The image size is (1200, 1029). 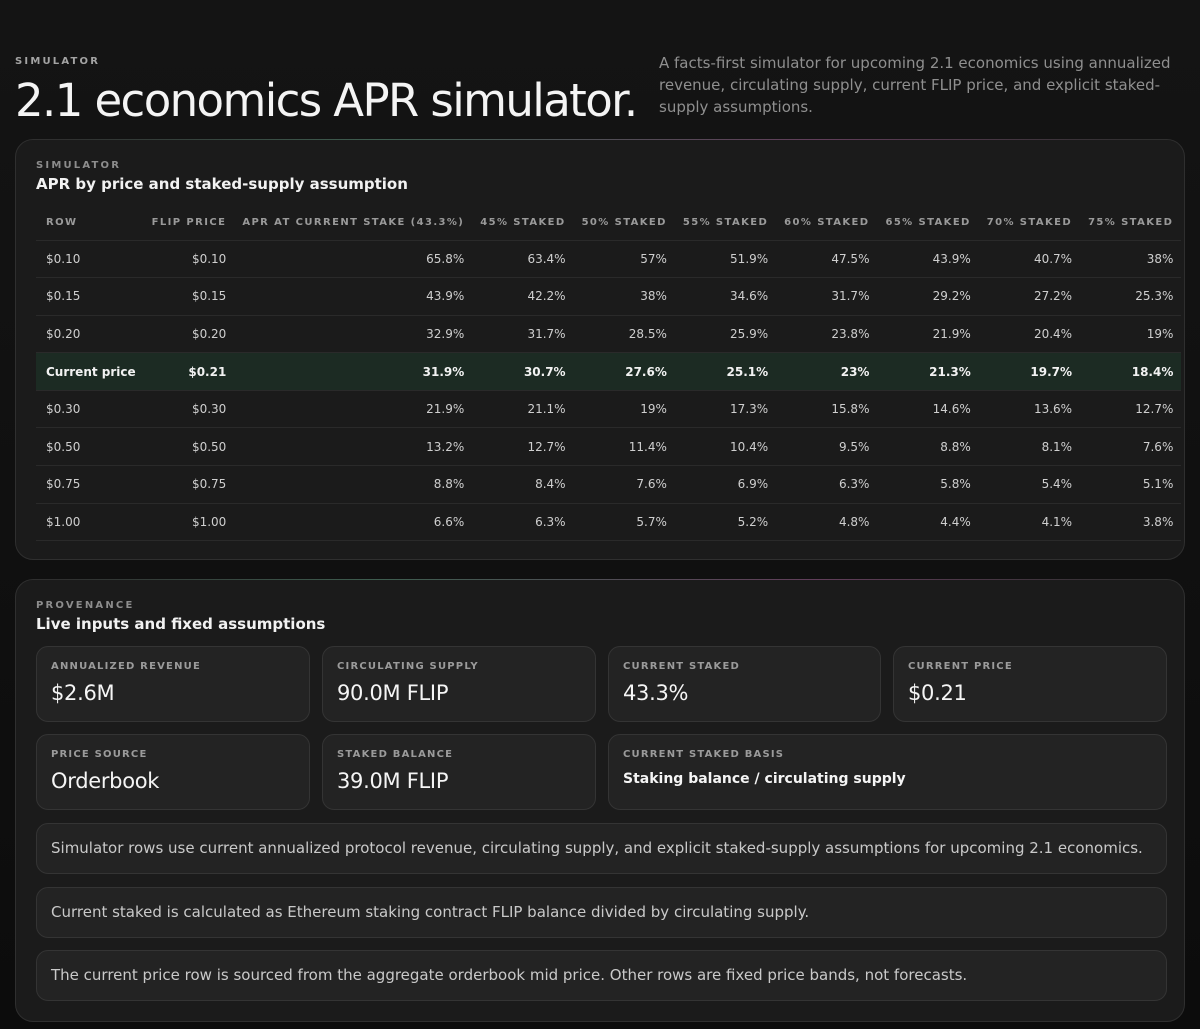 What do you see at coordinates (58, 61) in the screenshot?
I see `hero-eyebrow: SIMULATOR` at bounding box center [58, 61].